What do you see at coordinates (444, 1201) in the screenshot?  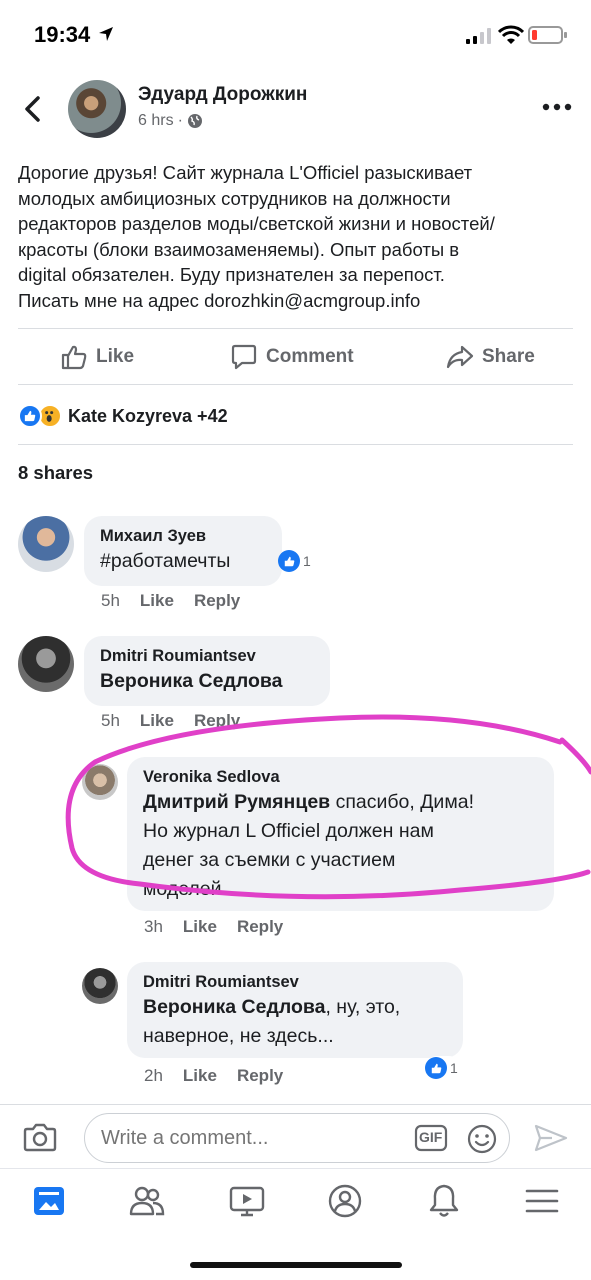 I see `notifications-bell-icon` at bounding box center [444, 1201].